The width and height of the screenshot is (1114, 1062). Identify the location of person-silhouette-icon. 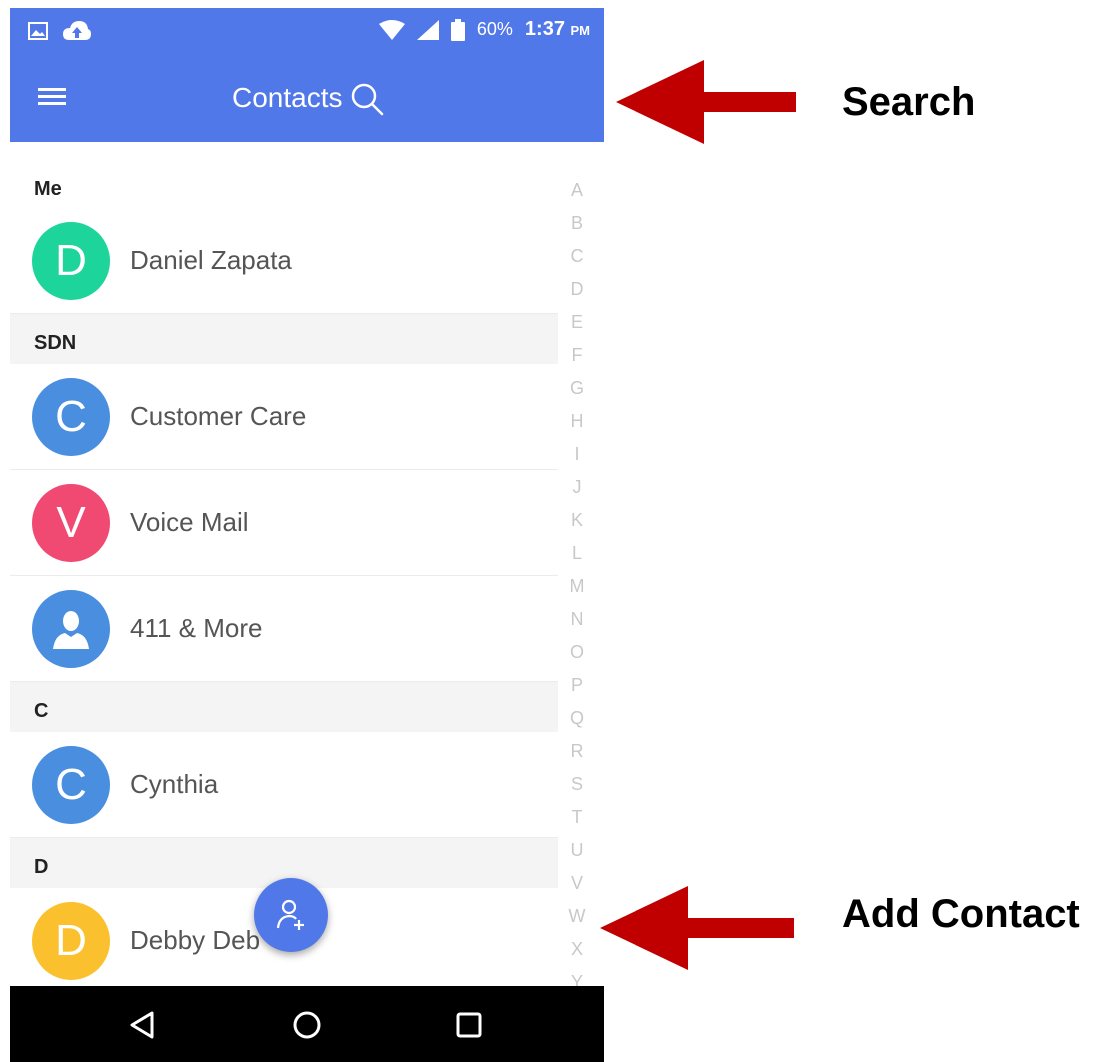
(71, 629).